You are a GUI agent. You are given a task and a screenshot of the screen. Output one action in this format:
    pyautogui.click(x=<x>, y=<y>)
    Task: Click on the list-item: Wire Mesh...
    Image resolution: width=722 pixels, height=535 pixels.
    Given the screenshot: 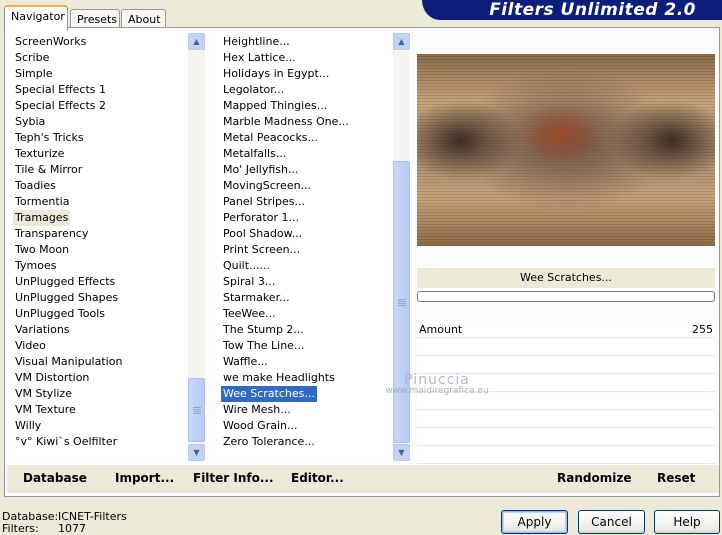 What is the action you would take?
    pyautogui.click(x=257, y=410)
    